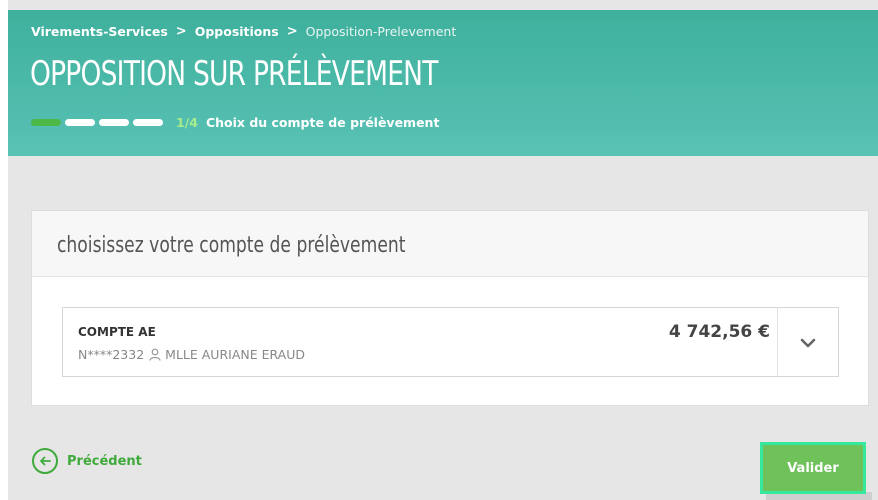 The width and height of the screenshot is (878, 500). Describe the element at coordinates (117, 332) in the screenshot. I see `account-name: COMPTE AE` at that location.